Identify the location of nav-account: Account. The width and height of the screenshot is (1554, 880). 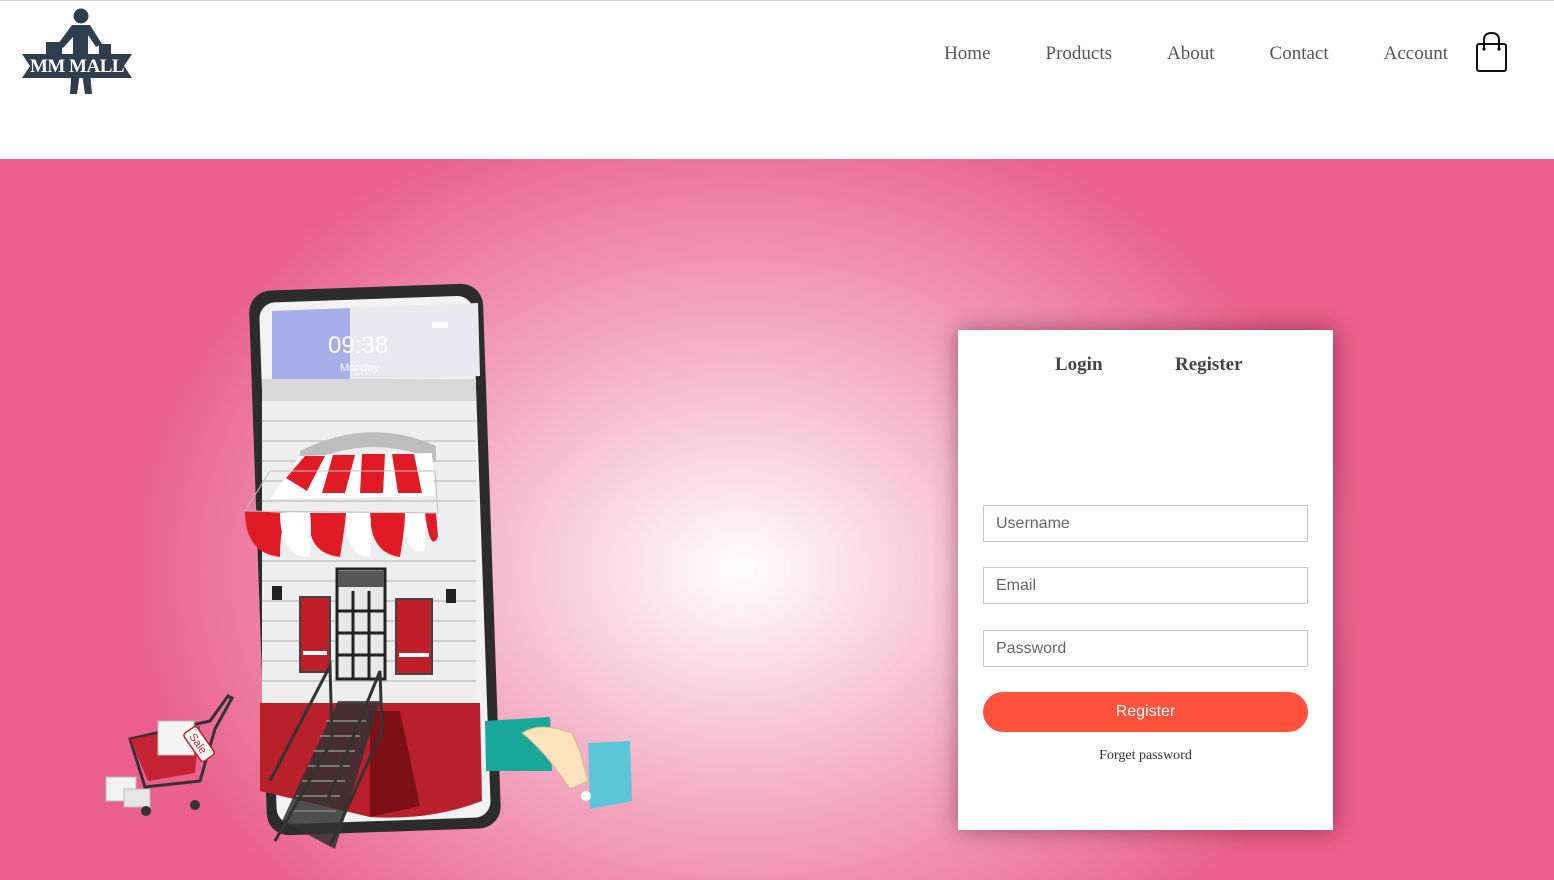
(1416, 54).